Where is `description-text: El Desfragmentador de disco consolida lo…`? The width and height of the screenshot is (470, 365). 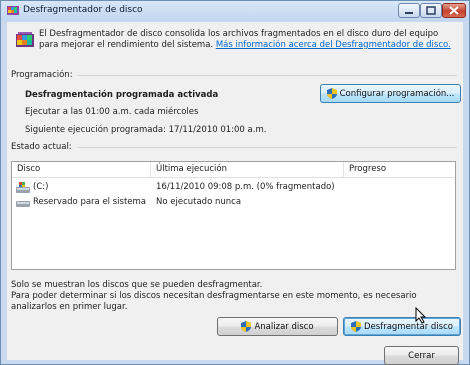 description-text: El Desfragmentador de disco consolida lo… is located at coordinates (249, 40).